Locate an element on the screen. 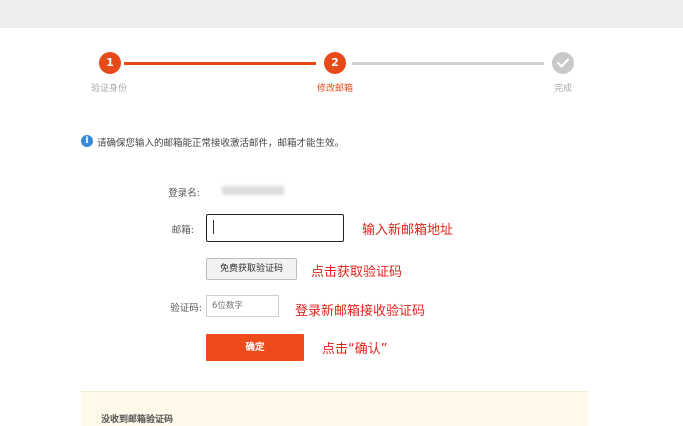 The height and width of the screenshot is (426, 683). confirm-button: 确定 is located at coordinates (255, 347).